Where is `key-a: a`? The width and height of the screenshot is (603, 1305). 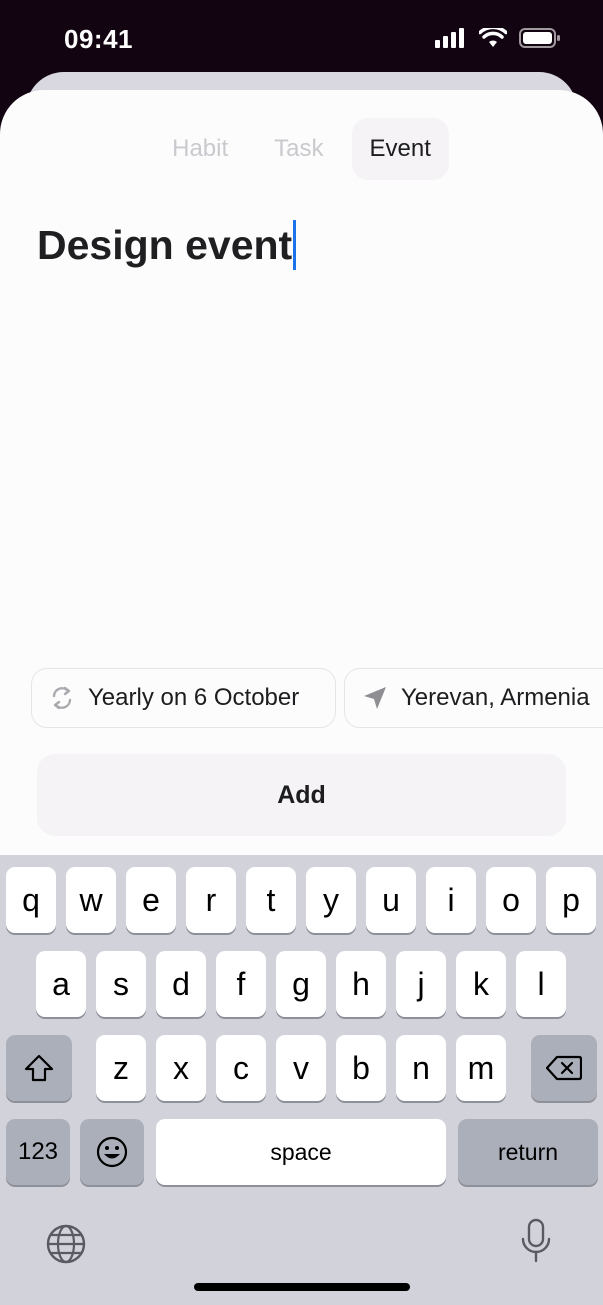 key-a: a is located at coordinates (61, 984).